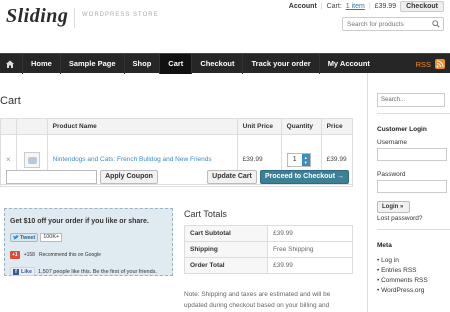 The height and width of the screenshot is (312, 450). I want to click on facebook-like-button: f Like, so click(23, 271).